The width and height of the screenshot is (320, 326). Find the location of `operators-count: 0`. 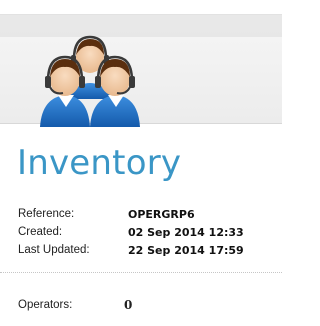

operators-count: 0 is located at coordinates (128, 305).